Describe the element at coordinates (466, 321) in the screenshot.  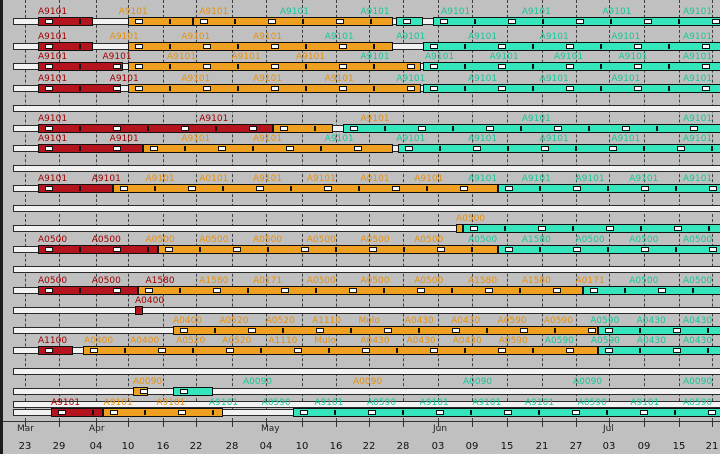
I see `assignment-label: A0430` at that location.